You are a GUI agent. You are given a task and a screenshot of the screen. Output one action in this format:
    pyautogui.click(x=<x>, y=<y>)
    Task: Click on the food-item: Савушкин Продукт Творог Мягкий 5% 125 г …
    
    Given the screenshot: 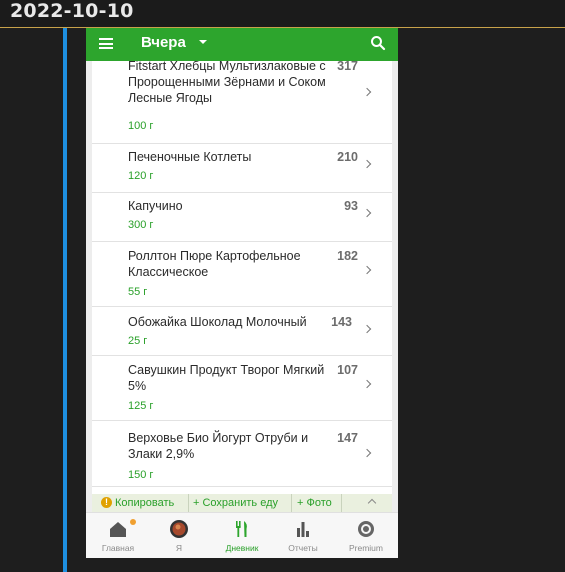 What is the action you would take?
    pyautogui.click(x=242, y=388)
    